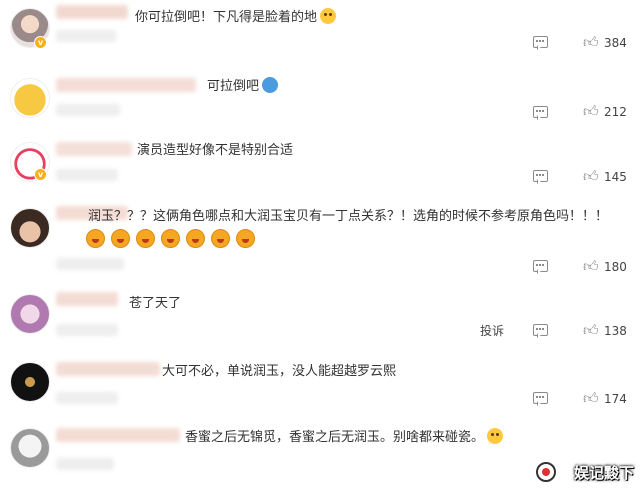 The height and width of the screenshot is (491, 640). Describe the element at coordinates (155, 303) in the screenshot. I see `comment-text: 苍了天了` at that location.